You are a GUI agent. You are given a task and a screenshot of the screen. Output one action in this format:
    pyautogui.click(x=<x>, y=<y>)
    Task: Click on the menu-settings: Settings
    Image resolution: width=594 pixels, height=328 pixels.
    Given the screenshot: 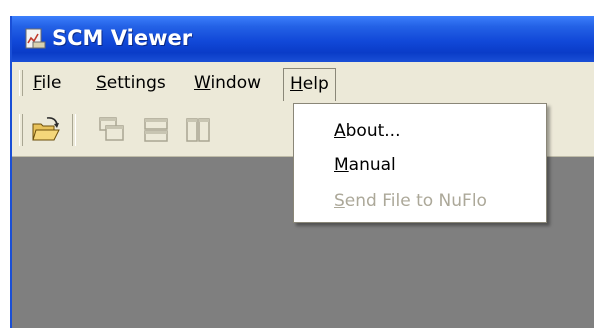 What is the action you would take?
    pyautogui.click(x=131, y=83)
    